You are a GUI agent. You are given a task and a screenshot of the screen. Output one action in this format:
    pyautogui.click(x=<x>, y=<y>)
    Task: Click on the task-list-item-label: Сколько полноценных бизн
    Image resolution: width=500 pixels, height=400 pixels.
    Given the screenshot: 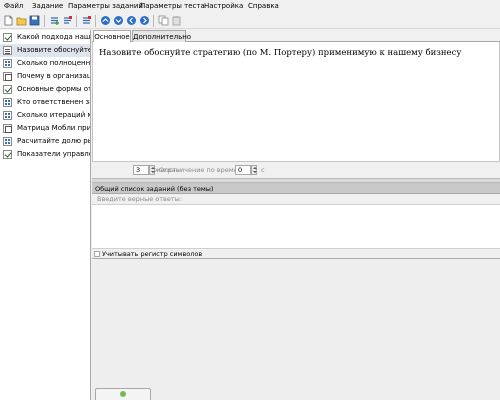 What is the action you would take?
    pyautogui.click(x=53, y=63)
    